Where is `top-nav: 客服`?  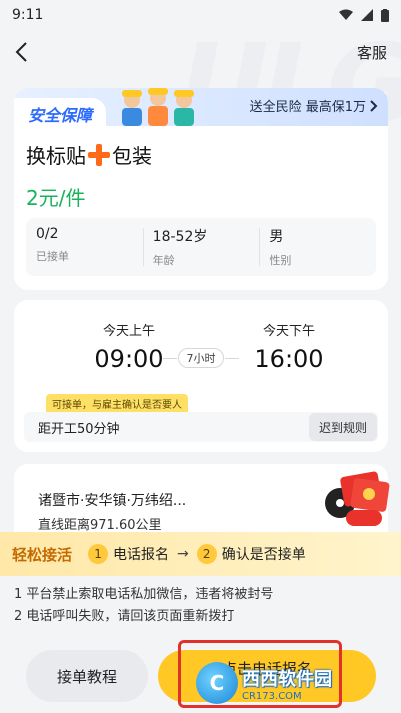 top-nav: 客服 is located at coordinates (200, 52).